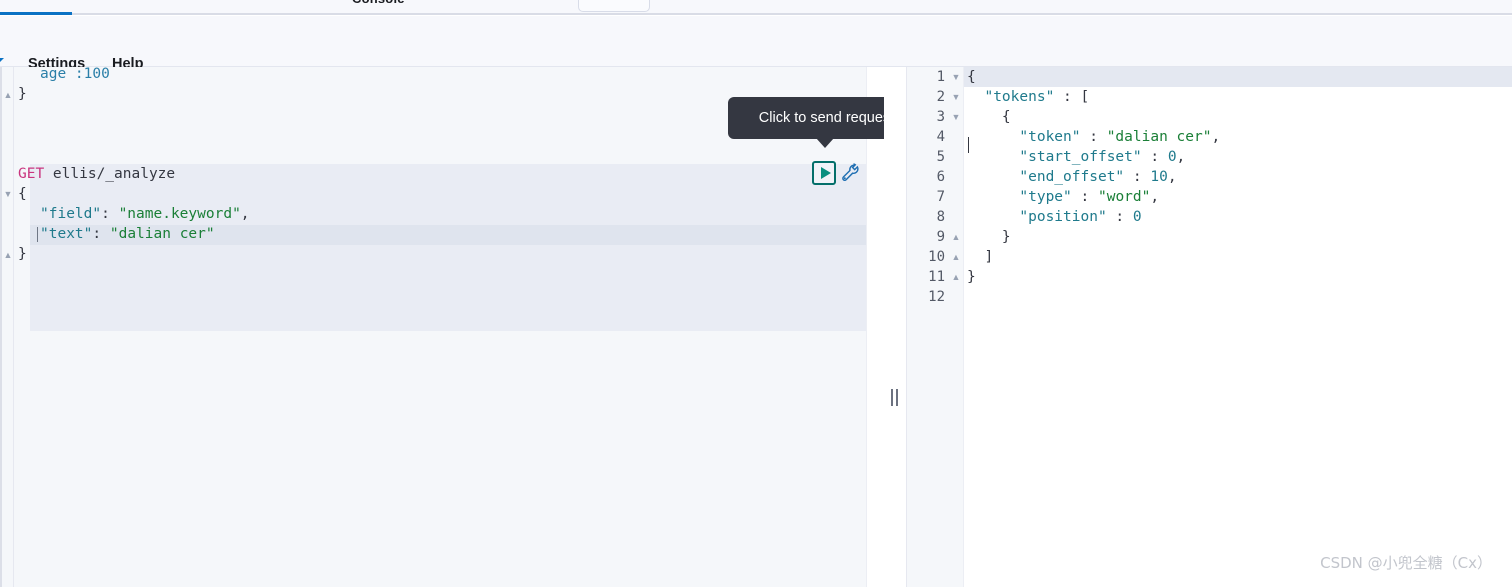 This screenshot has width=1512, height=587. What do you see at coordinates (1080, 157) in the screenshot?
I see `code-token: "start_offset"` at bounding box center [1080, 157].